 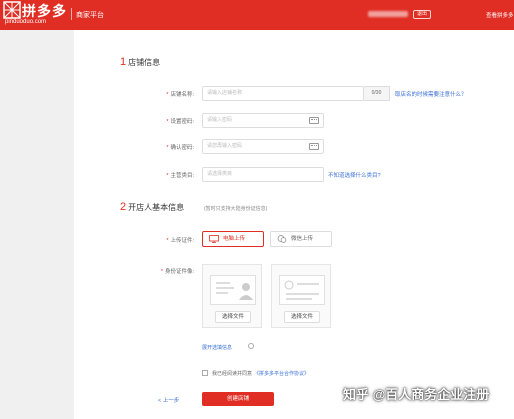 I want to click on agreement-checkbox, so click(x=205, y=373).